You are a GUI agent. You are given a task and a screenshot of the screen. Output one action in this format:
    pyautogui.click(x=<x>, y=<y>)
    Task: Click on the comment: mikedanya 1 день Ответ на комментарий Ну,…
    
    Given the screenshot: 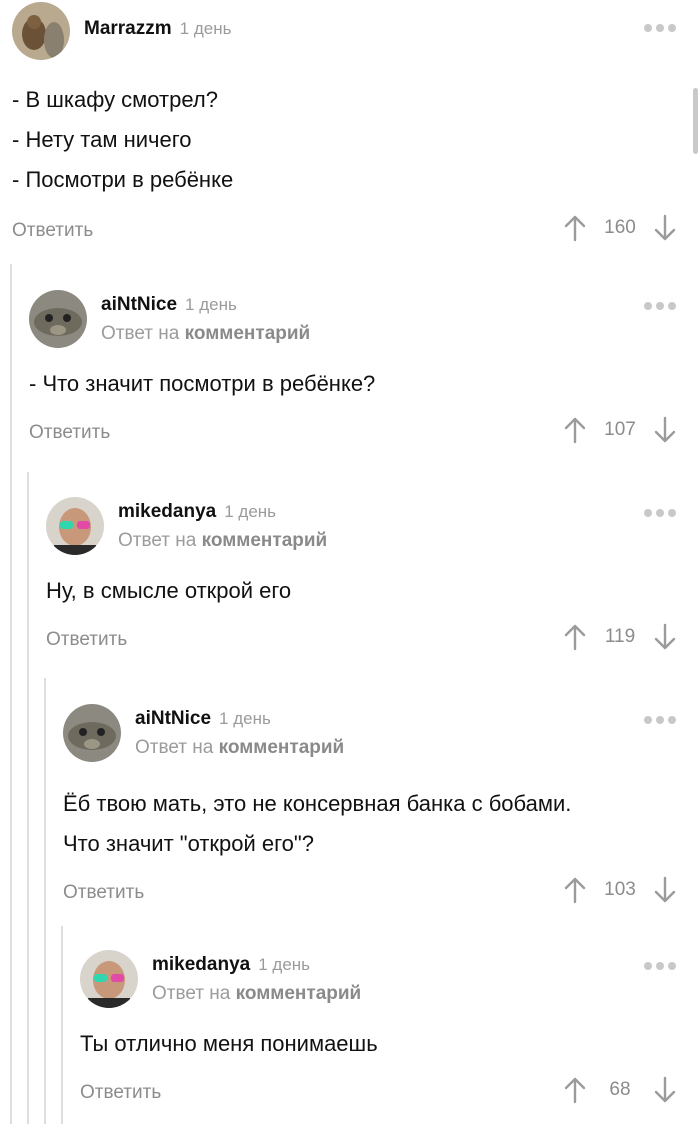 What is the action you would take?
    pyautogui.click(x=361, y=580)
    